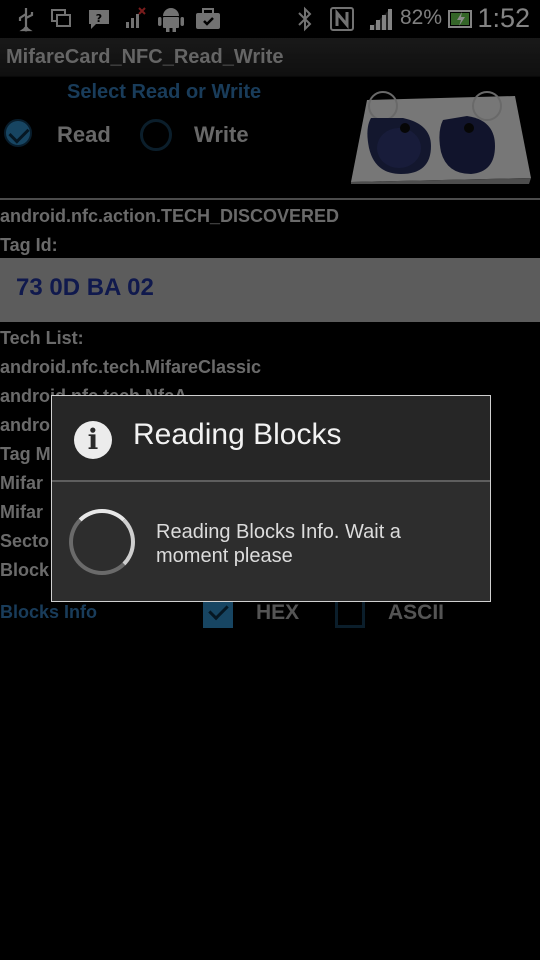 This screenshot has height=960, width=540. Describe the element at coordinates (102, 542) in the screenshot. I see `loading-spinner-icon` at that location.